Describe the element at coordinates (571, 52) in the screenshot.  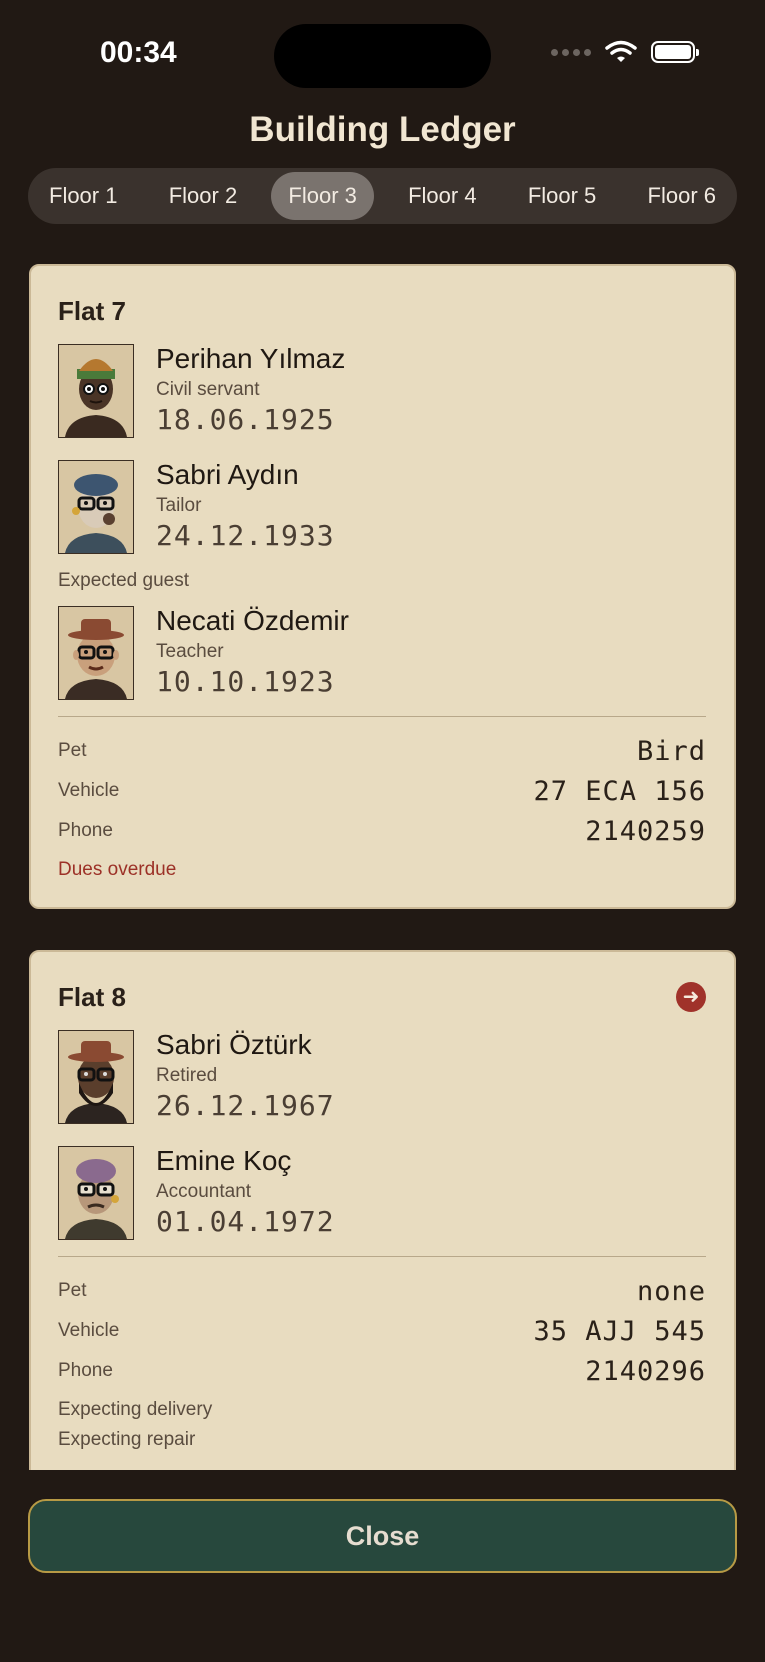
I see `signal-icon` at that location.